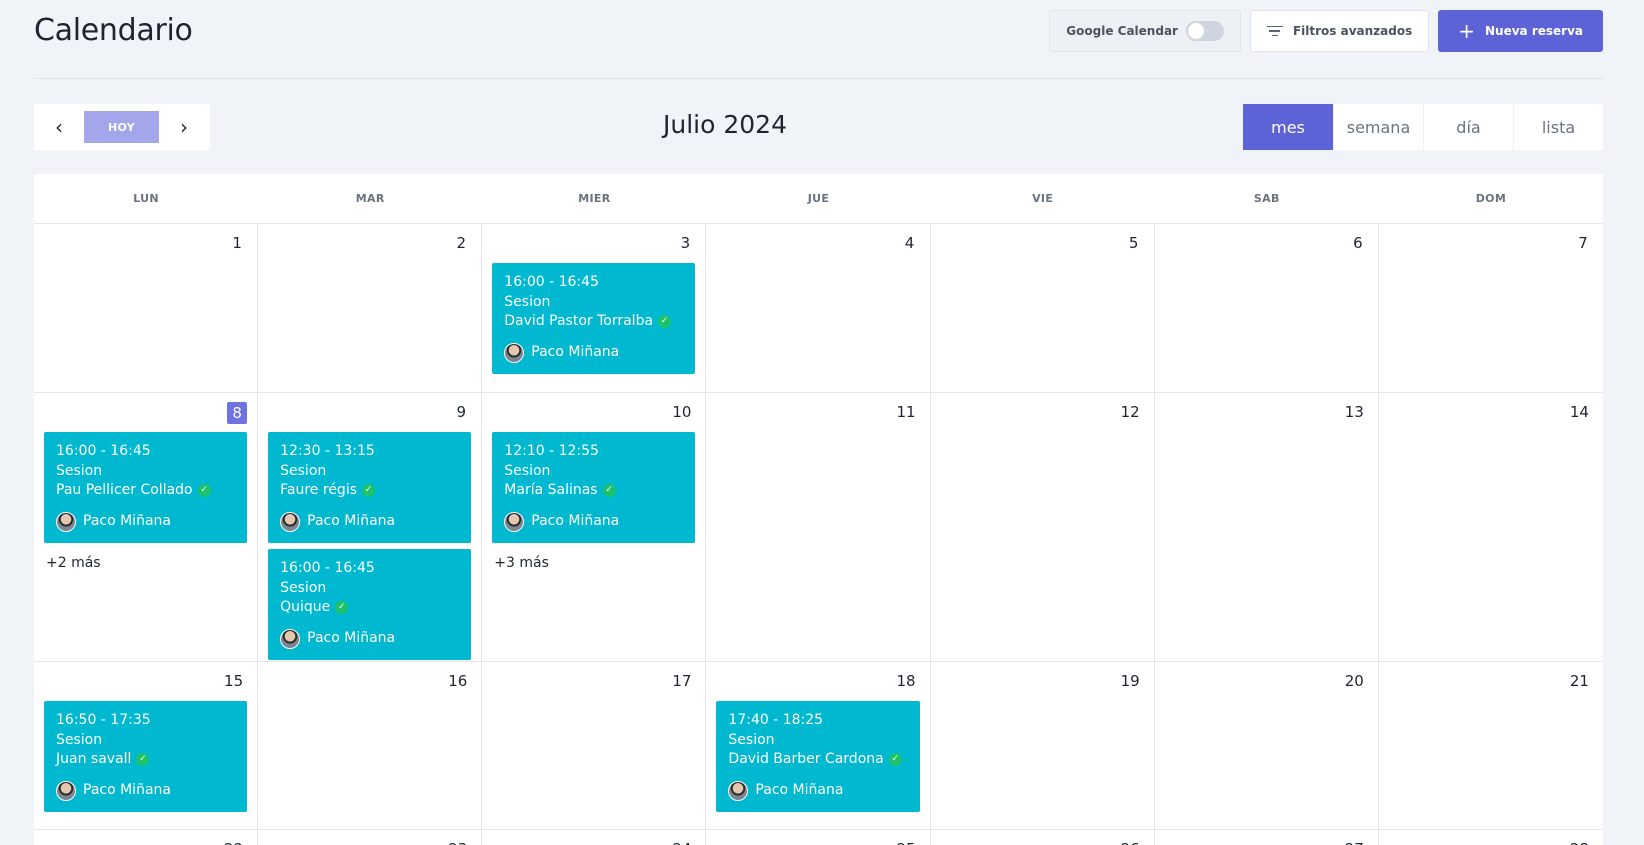  I want to click on day-cell: 13, so click(1267, 529).